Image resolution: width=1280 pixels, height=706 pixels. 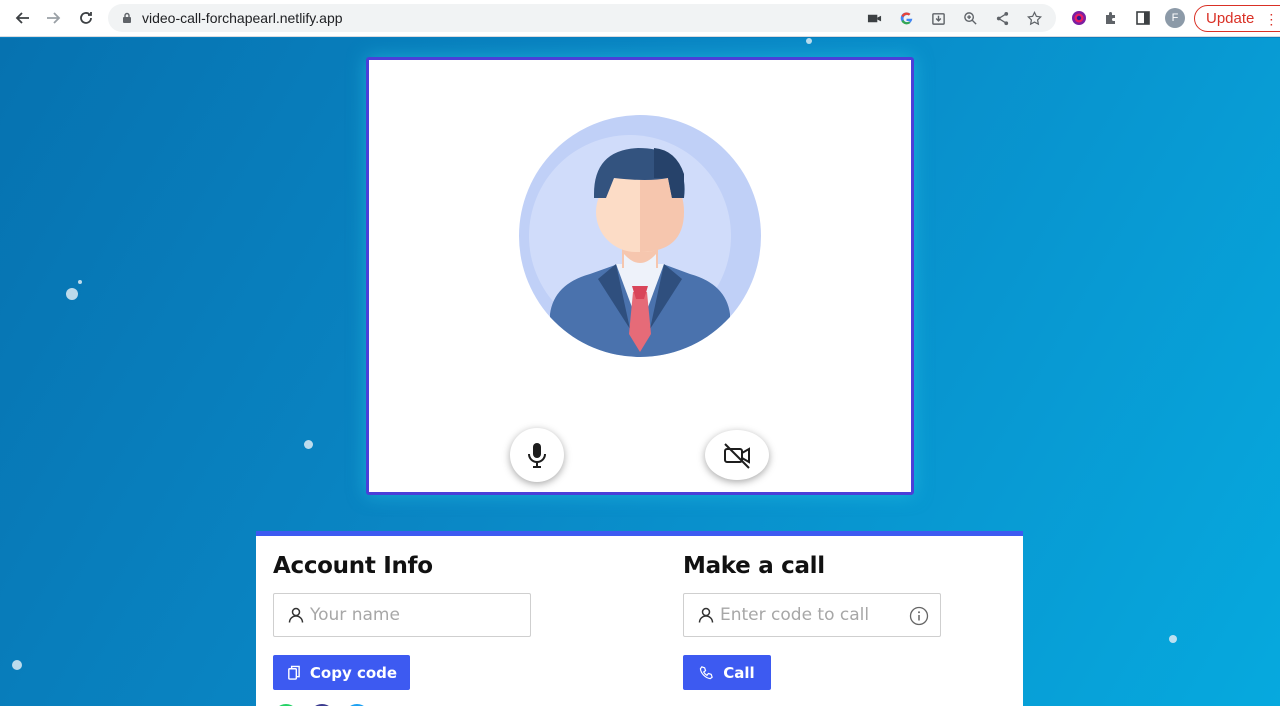 I want to click on name-input, so click(x=405, y=615).